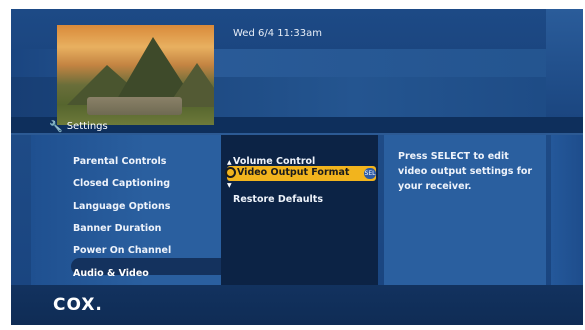  Describe the element at coordinates (229, 162) in the screenshot. I see `scroll-up-icon: ▲` at that location.